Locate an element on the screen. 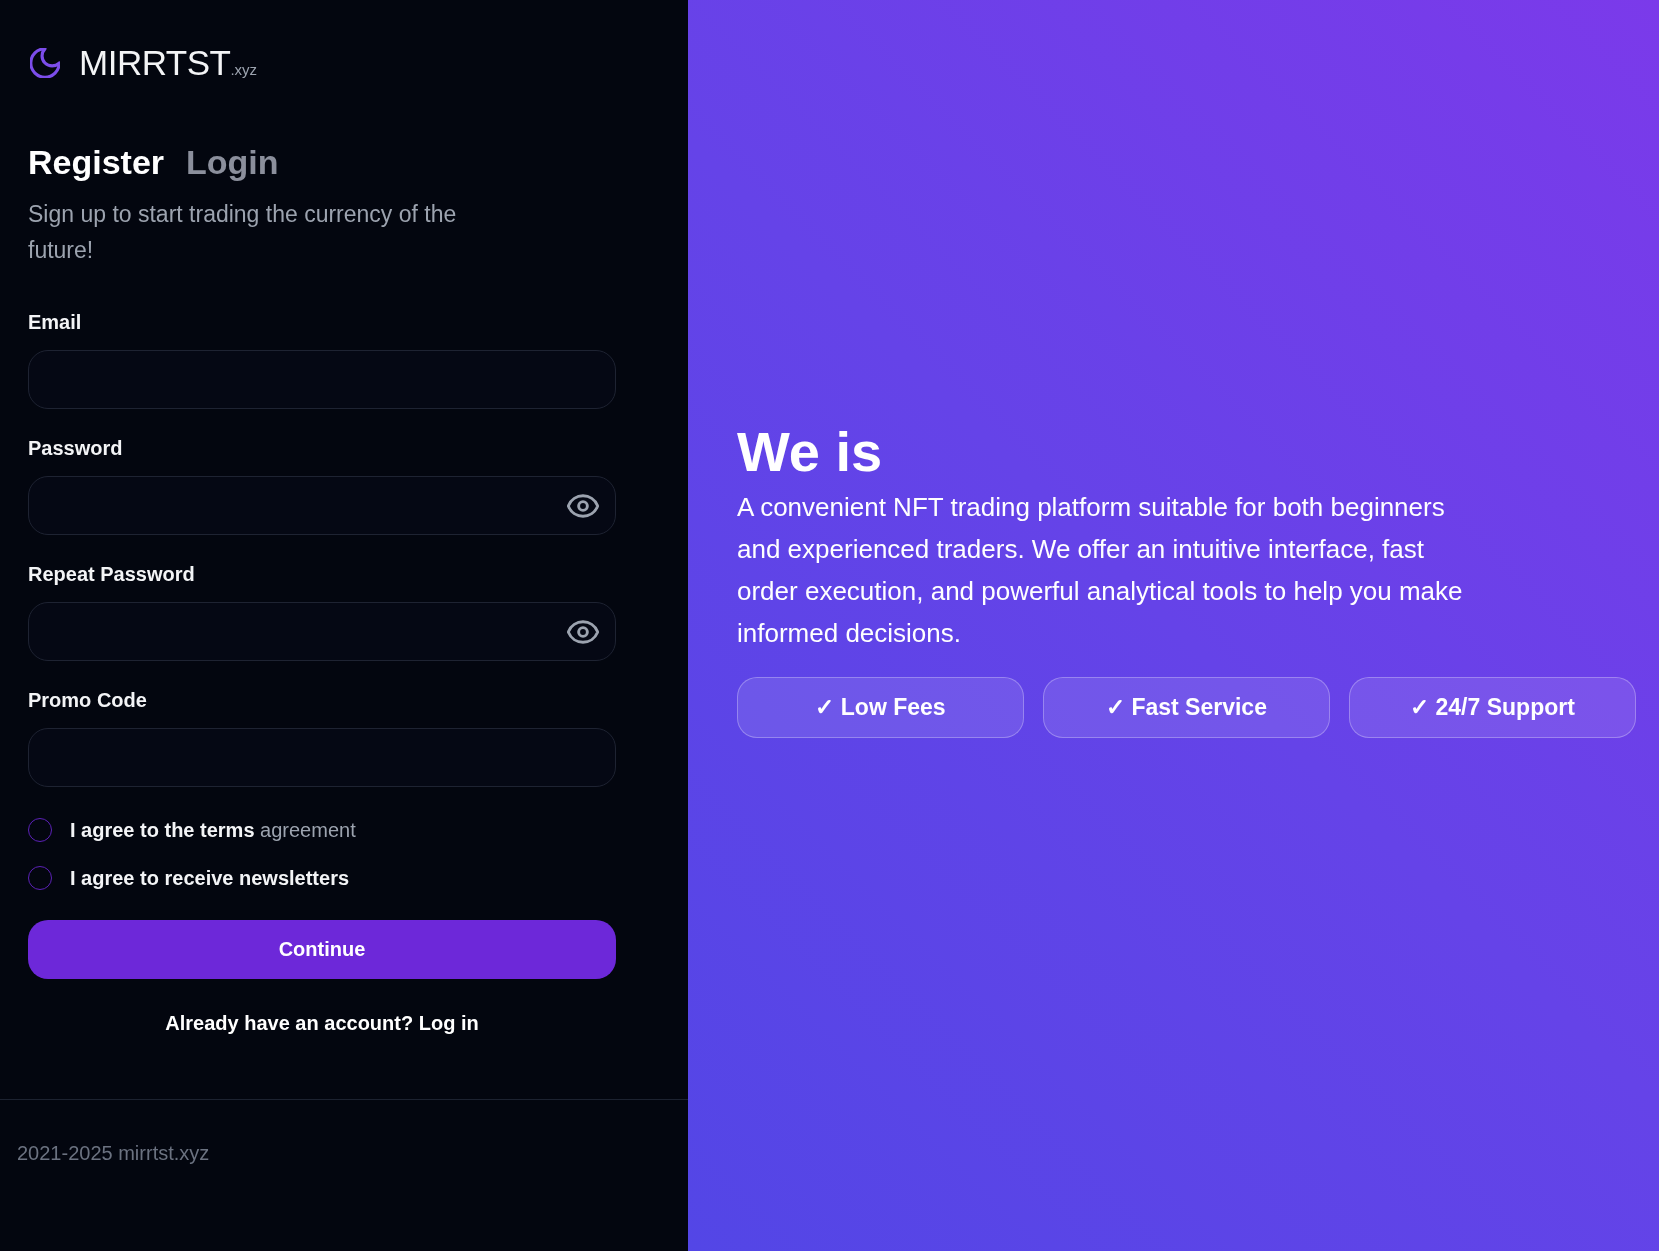 This screenshot has height=1251, width=1659. checkbox-label: I agree to the terms agreement is located at coordinates (213, 830).